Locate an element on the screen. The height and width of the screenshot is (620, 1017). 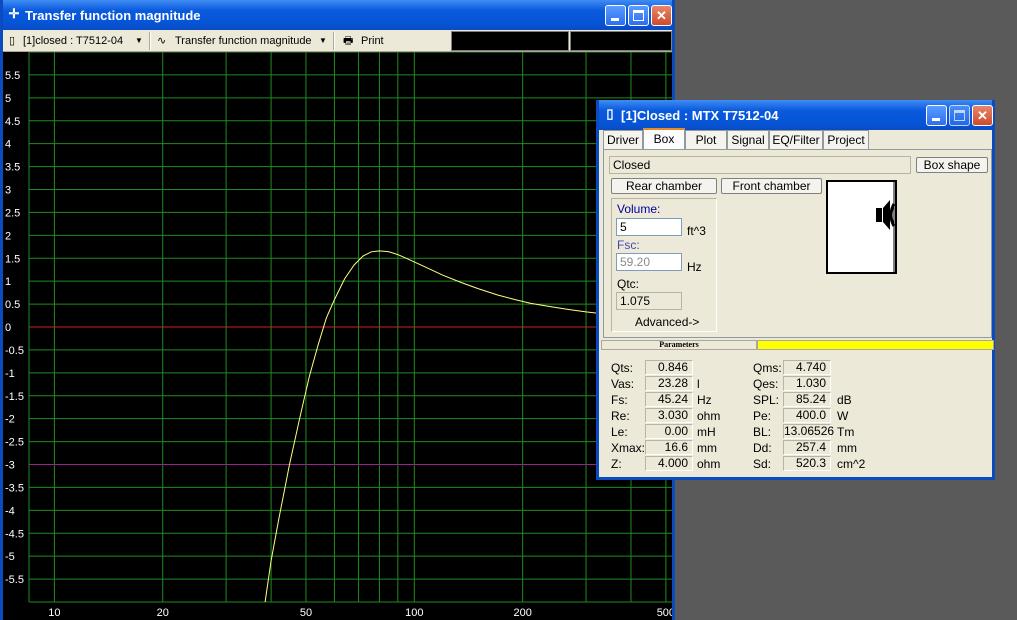
param-label: Qts: is located at coordinates (622, 368).